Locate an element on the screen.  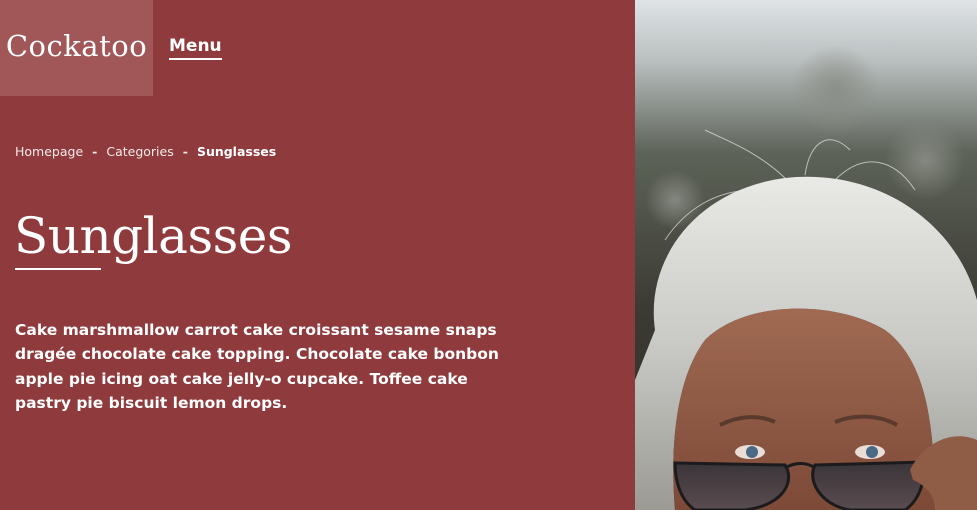
breadcrumb-item-categories: Categories is located at coordinates (139, 151).